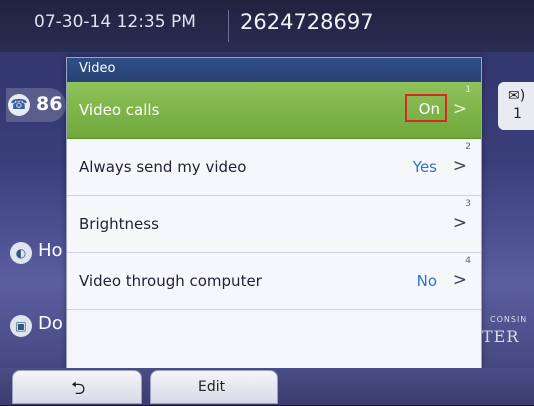 The height and width of the screenshot is (406, 534). Describe the element at coordinates (517, 114) in the screenshot. I see `message-count: 1` at that location.